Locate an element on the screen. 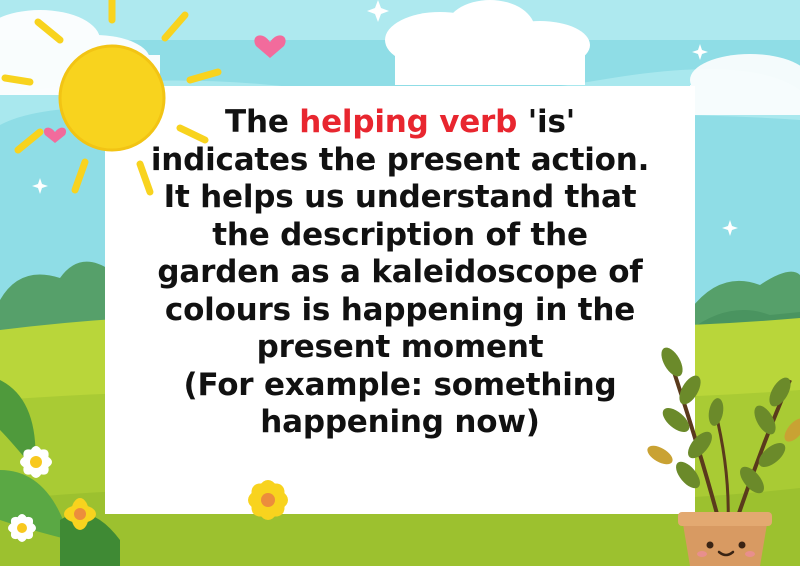 The image size is (800, 566). message-line-4: the description of the is located at coordinates (400, 234).